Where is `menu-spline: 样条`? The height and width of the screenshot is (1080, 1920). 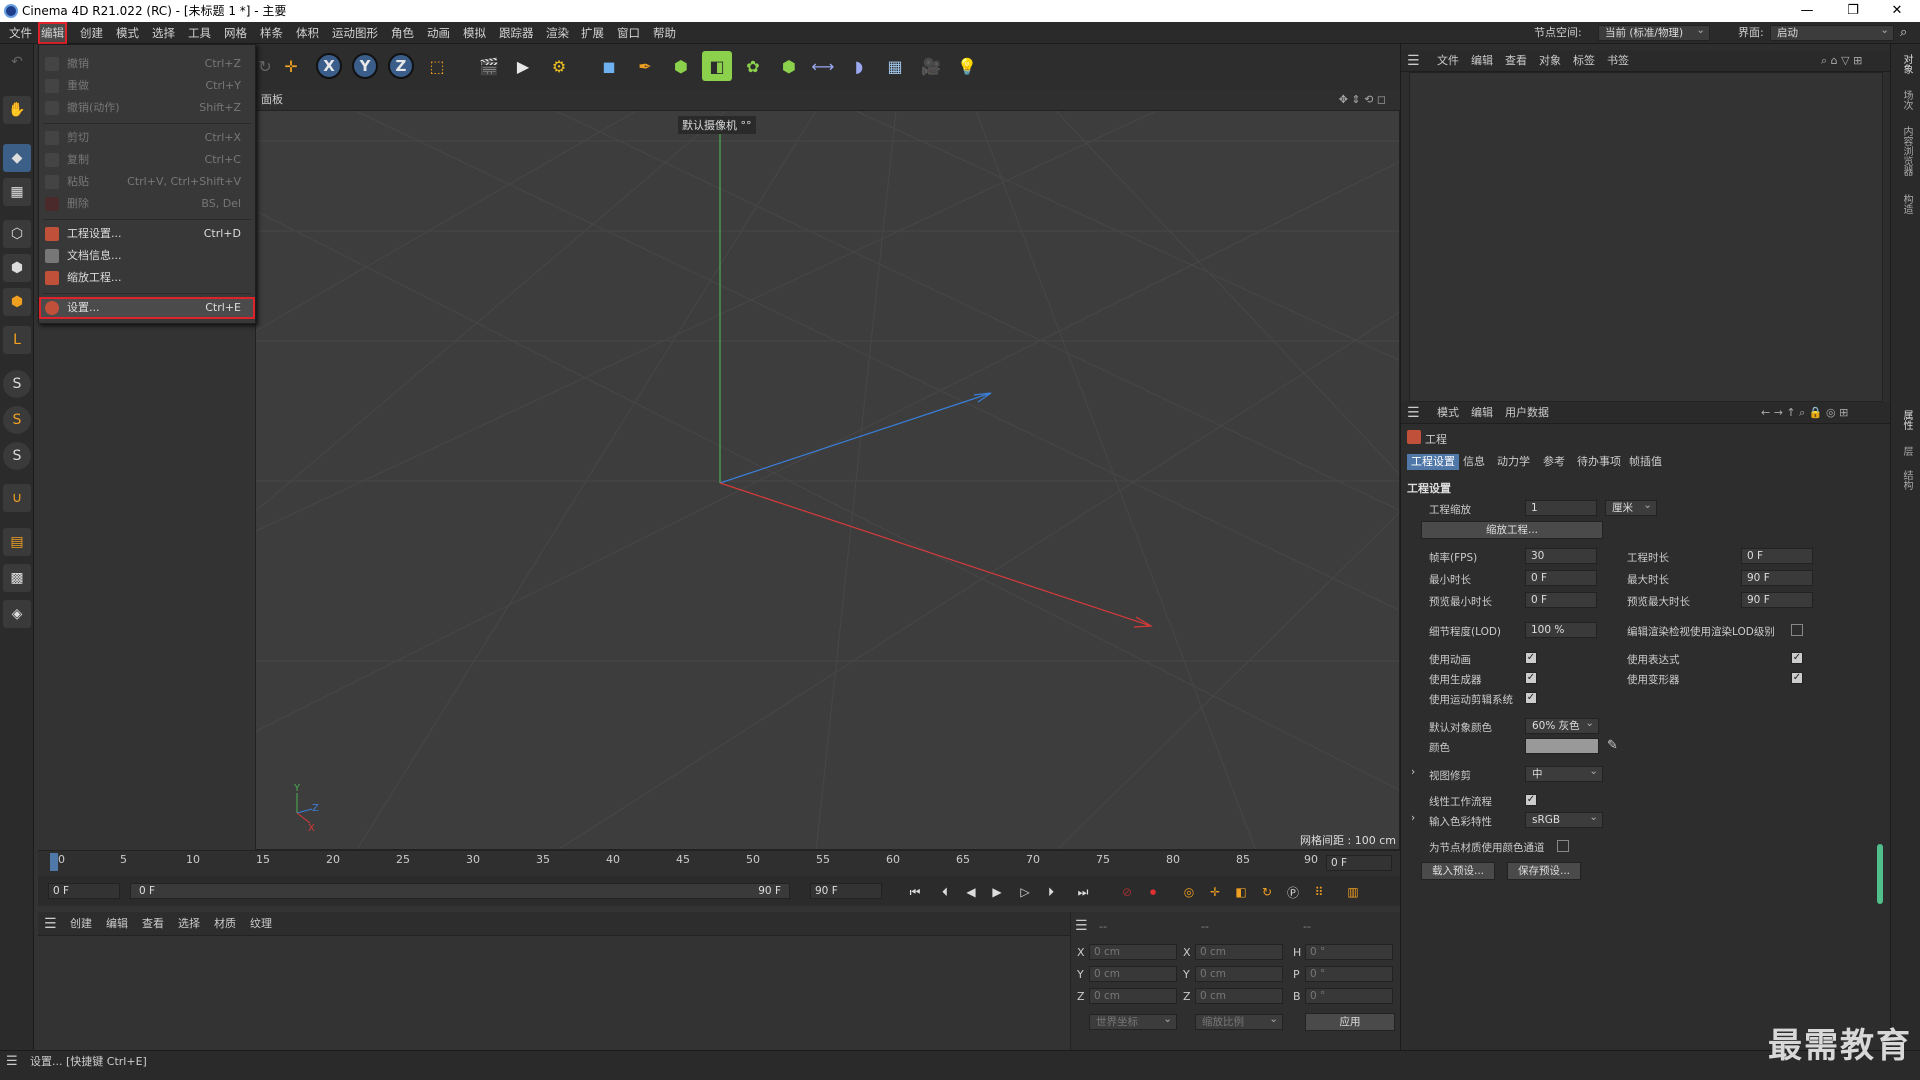
menu-spline: 样条 is located at coordinates (271, 33).